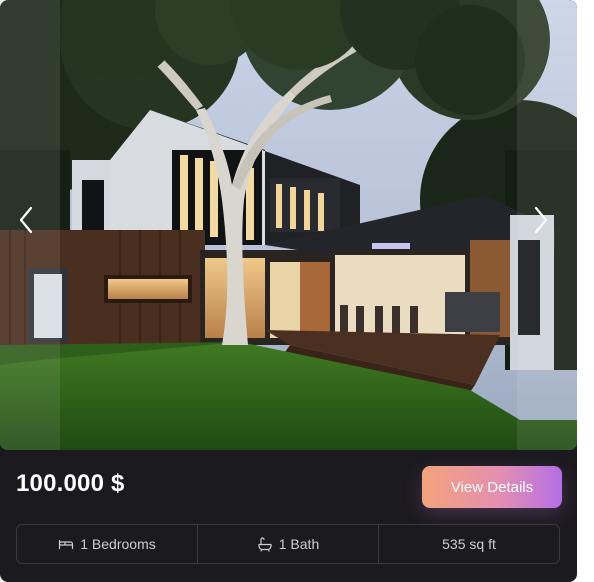 This screenshot has height=582, width=594. I want to click on view-details-button: View Details, so click(492, 487).